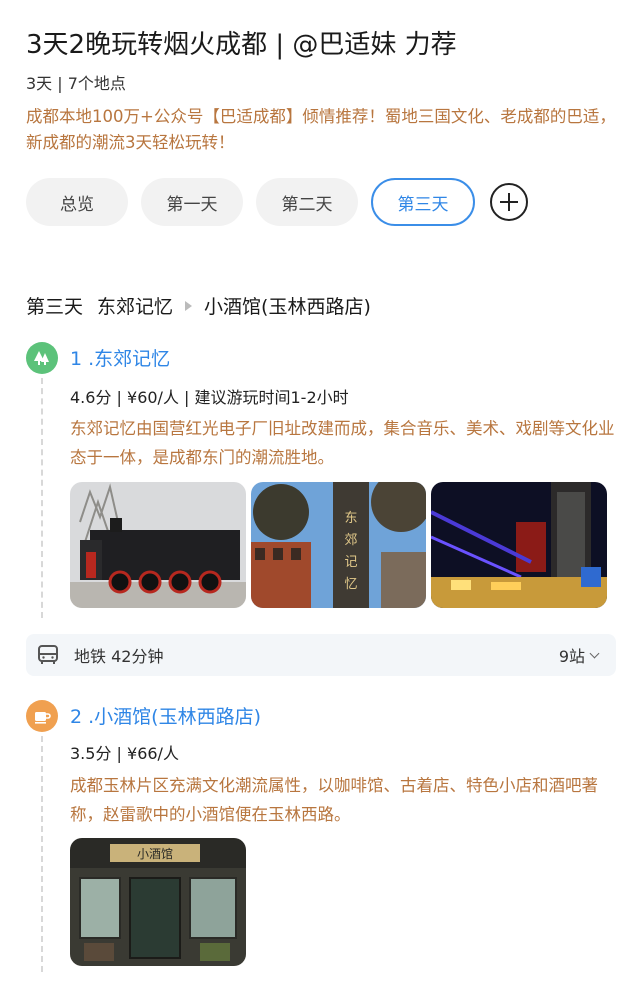  I want to click on poi-stats: 3.5分 | ¥66/人, so click(124, 753).